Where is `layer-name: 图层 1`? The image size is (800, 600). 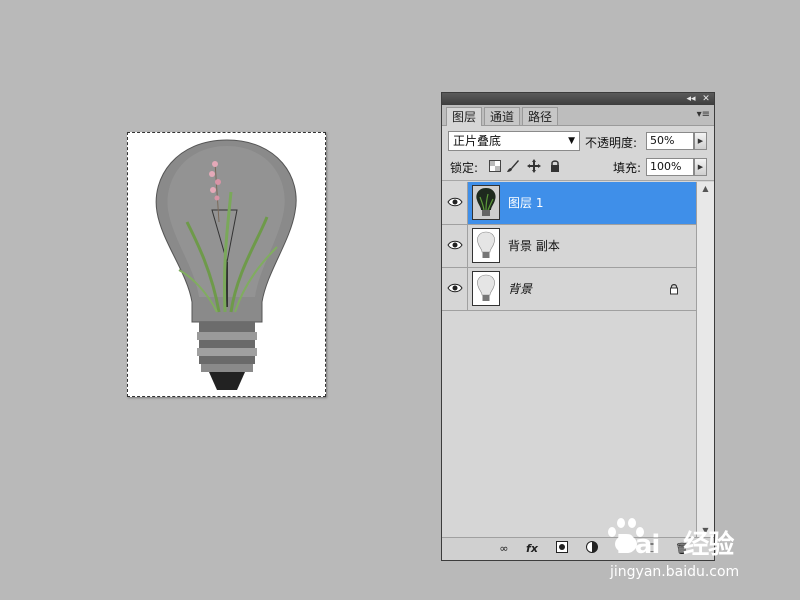 layer-name: 图层 1 is located at coordinates (525, 202).